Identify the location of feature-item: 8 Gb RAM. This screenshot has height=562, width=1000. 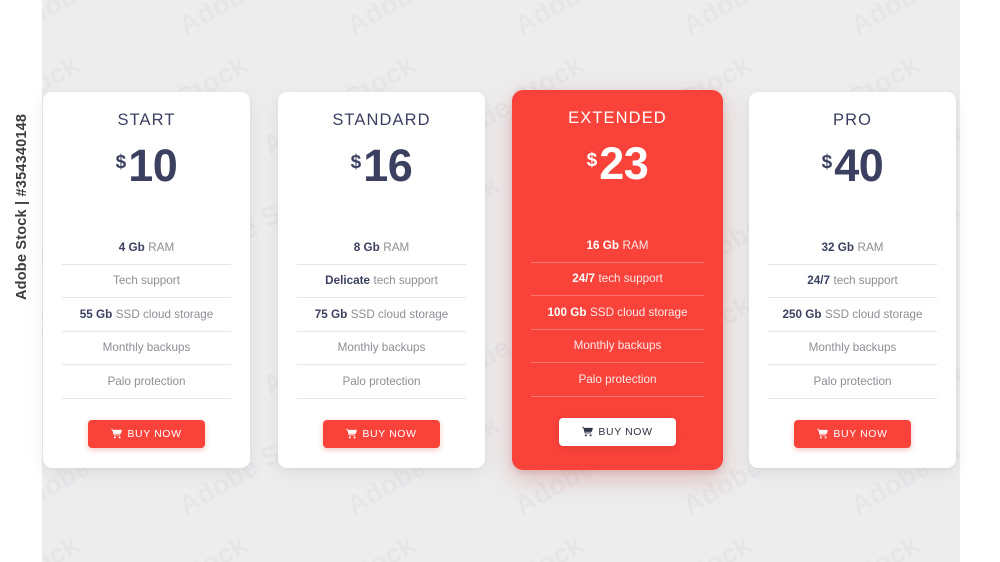
(381, 248).